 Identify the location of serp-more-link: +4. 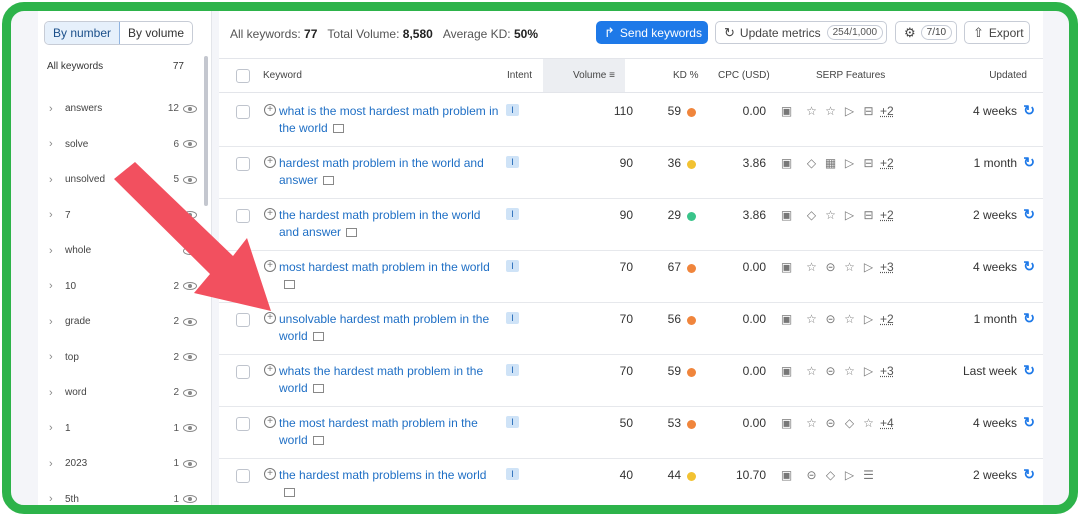
(887, 423).